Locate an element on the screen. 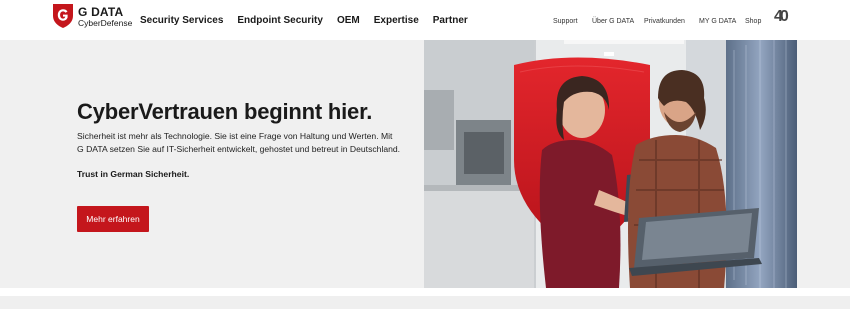 This screenshot has width=850, height=309. anniversary-40-text: 40 is located at coordinates (781, 16).